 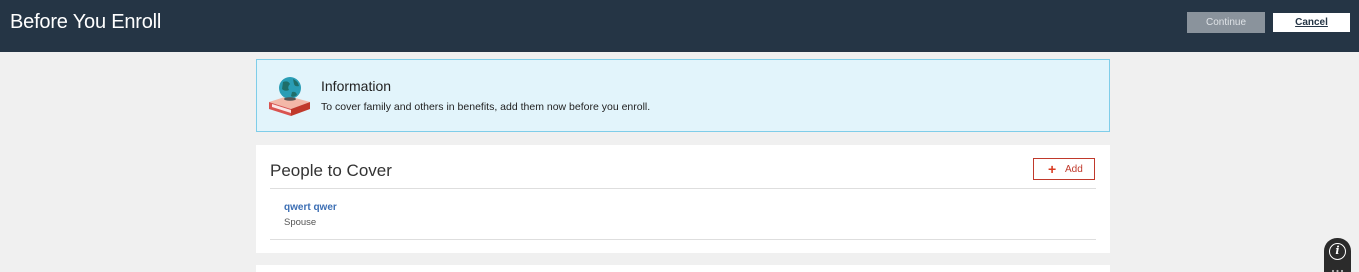 I want to click on info-title: Information, so click(x=356, y=86).